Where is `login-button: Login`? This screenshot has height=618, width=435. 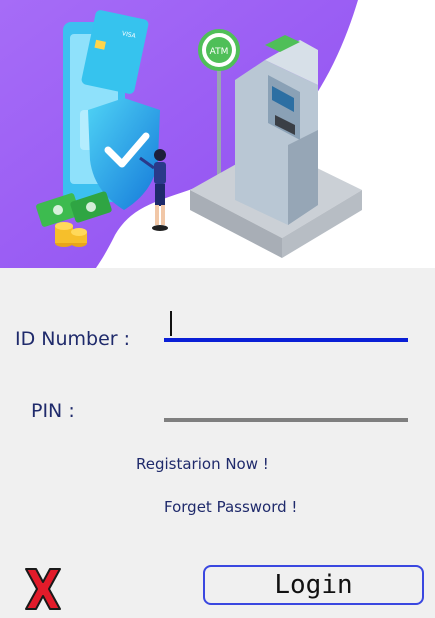
login-button: Login is located at coordinates (313, 585).